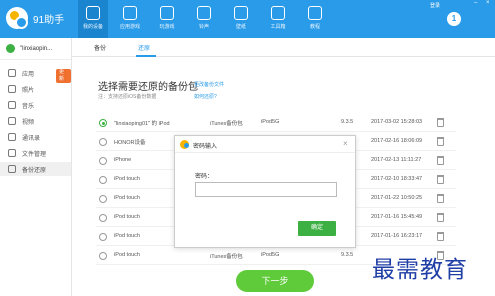 The width and height of the screenshot is (495, 296). I want to click on cell-name: HONOR设备, so click(130, 143).